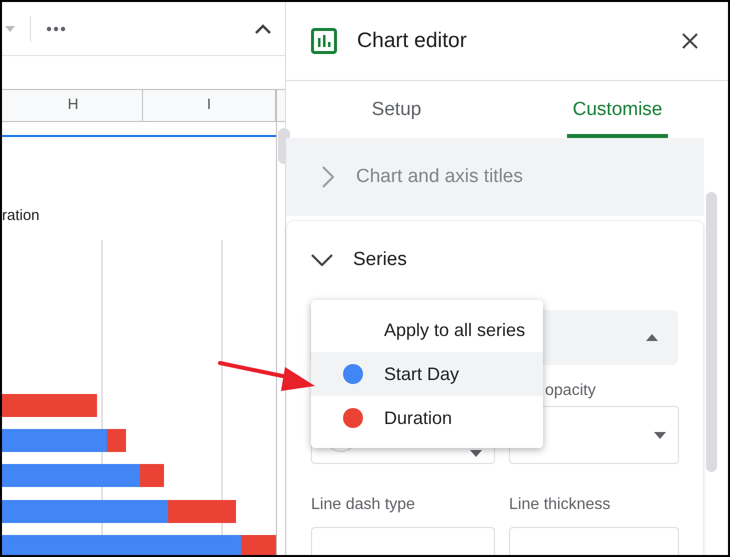  I want to click on section-header: Series, so click(359, 260).